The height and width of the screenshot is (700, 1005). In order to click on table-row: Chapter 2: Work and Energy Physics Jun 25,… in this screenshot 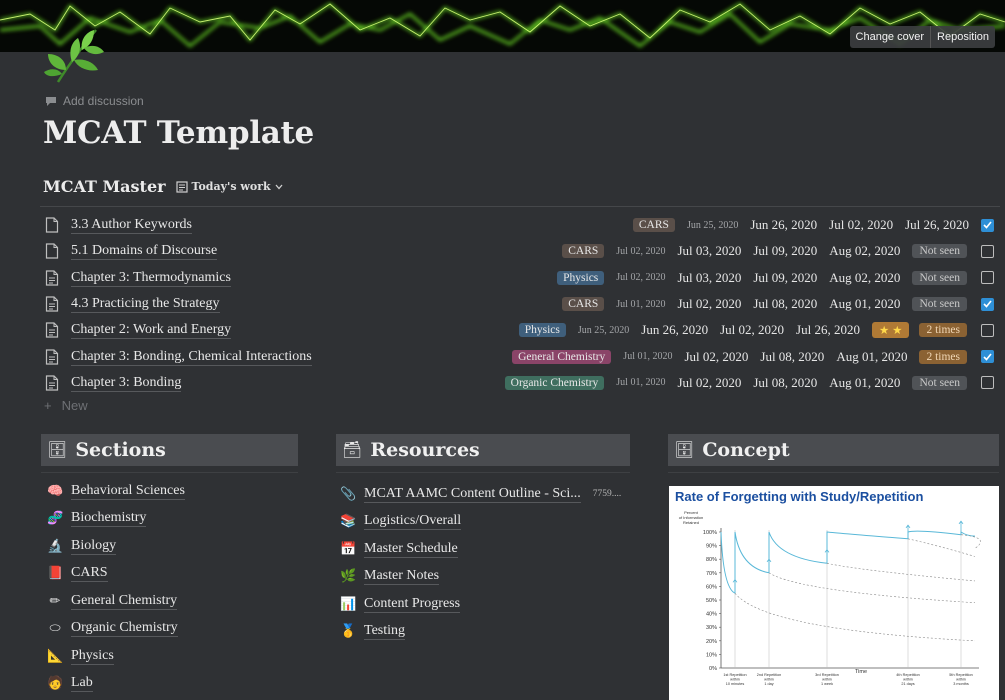, I will do `click(520, 330)`.